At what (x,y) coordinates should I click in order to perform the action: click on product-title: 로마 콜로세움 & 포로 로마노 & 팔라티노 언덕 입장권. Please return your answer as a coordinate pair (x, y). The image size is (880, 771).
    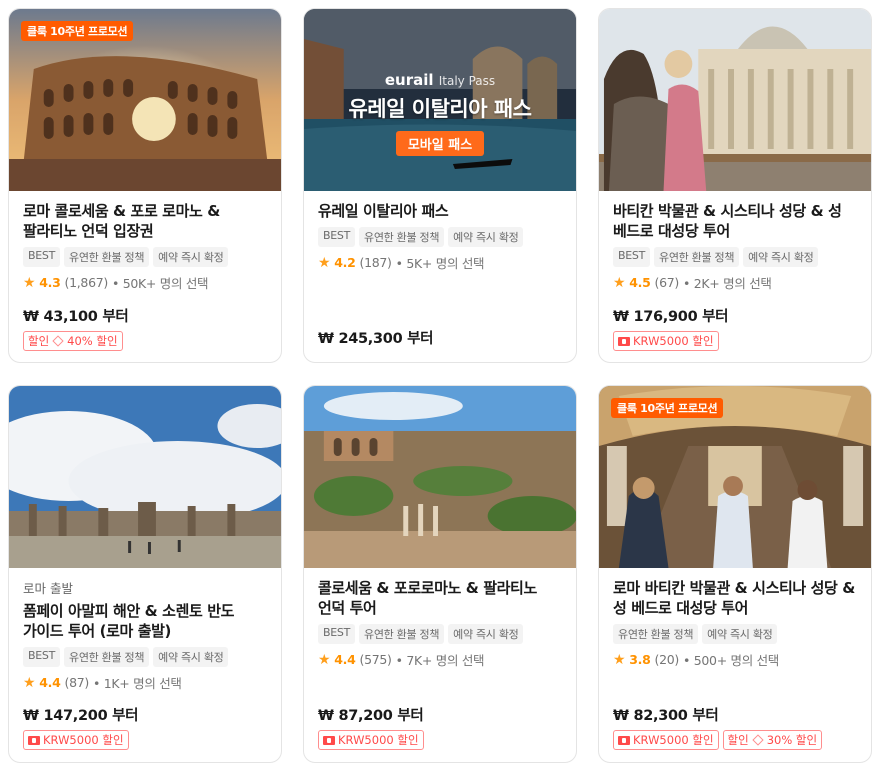
    Looking at the image, I should click on (145, 221).